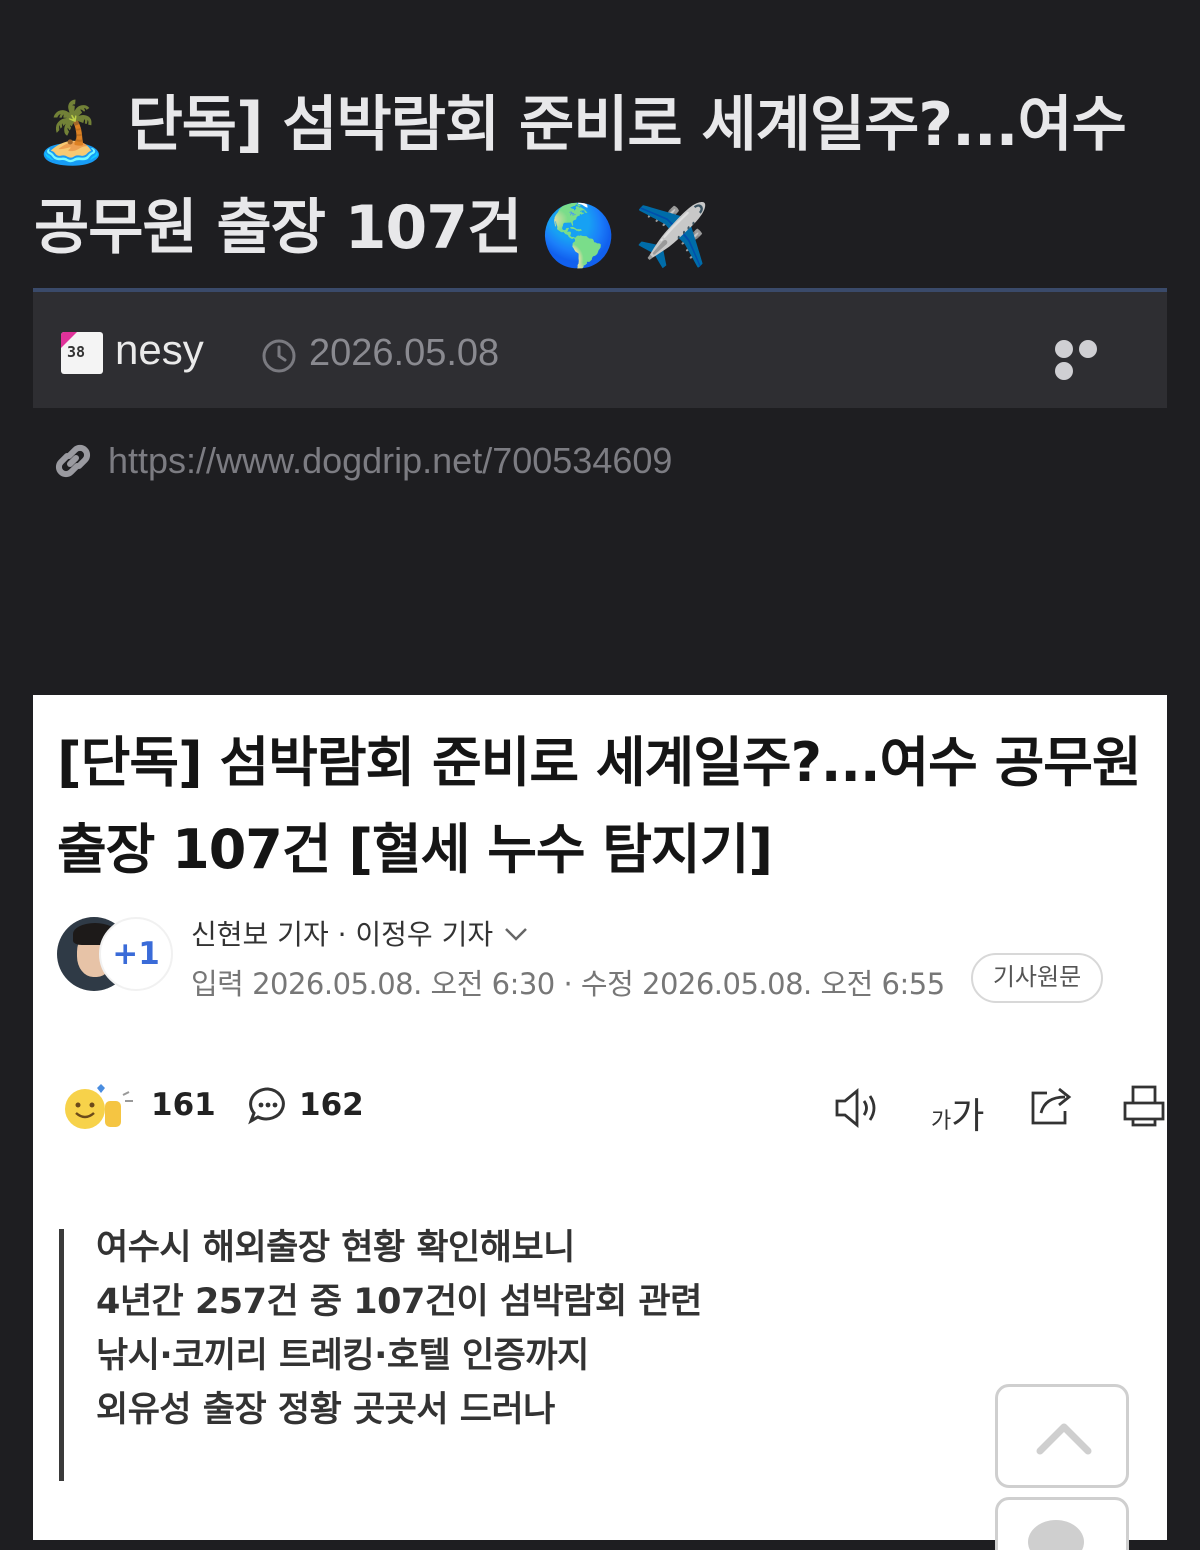  What do you see at coordinates (159, 350) in the screenshot?
I see `author-name: nesy` at bounding box center [159, 350].